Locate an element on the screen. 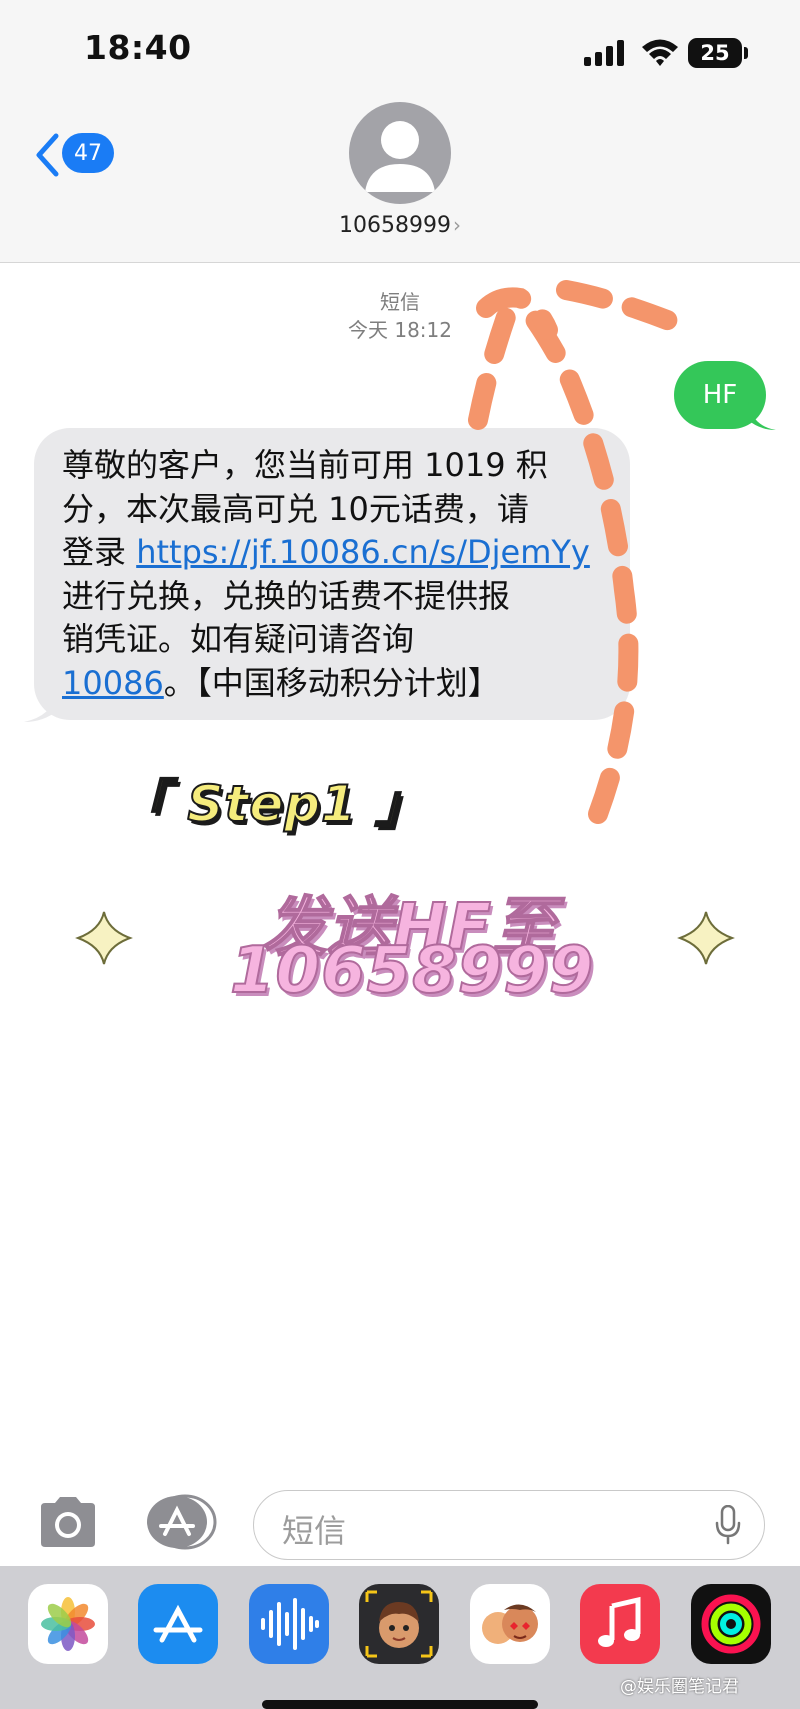 The height and width of the screenshot is (1709, 800). contact-number: 10658999 is located at coordinates (395, 225).